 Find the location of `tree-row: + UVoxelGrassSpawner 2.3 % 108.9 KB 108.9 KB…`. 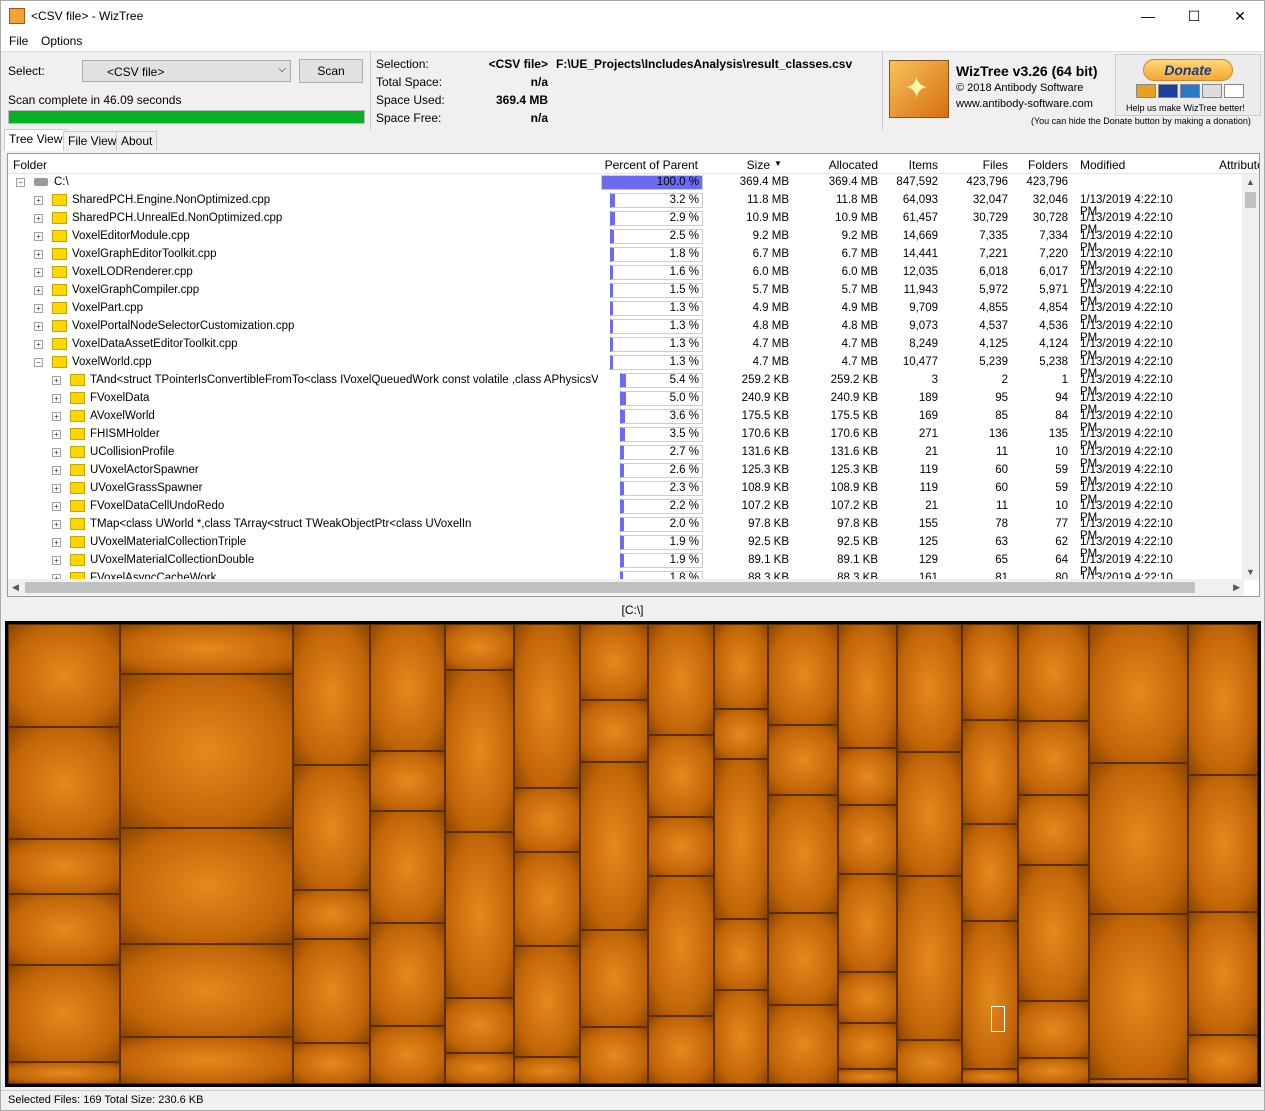

tree-row: + UVoxelGrassSpawner 2.3 % 108.9 KB 108.9 KB… is located at coordinates (625, 493).